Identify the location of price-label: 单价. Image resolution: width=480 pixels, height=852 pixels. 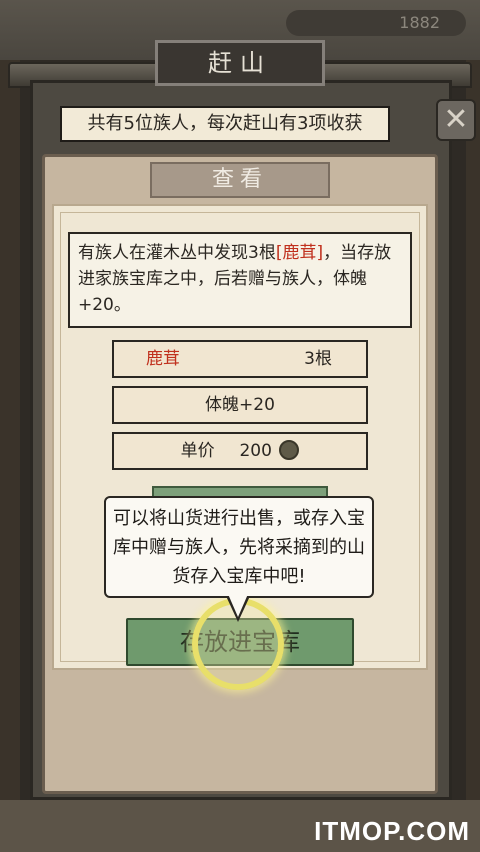
(197, 451).